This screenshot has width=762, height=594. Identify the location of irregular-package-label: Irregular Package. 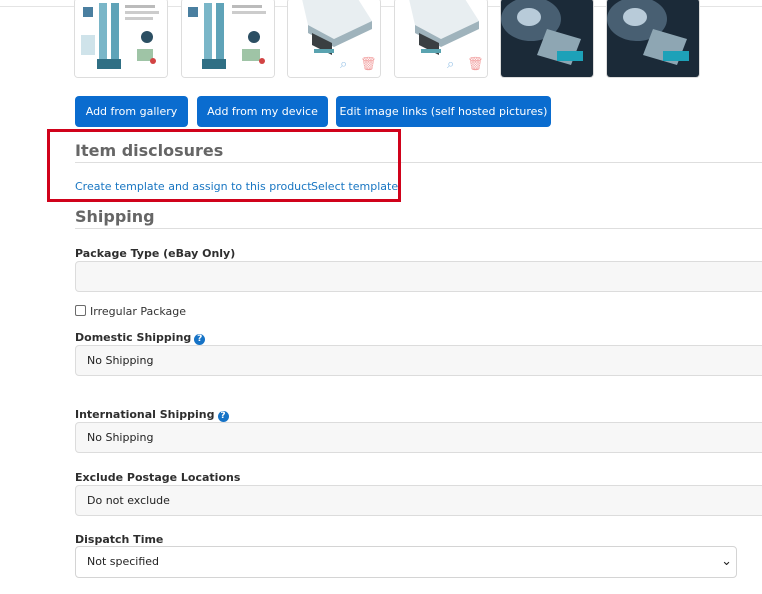
(138, 311).